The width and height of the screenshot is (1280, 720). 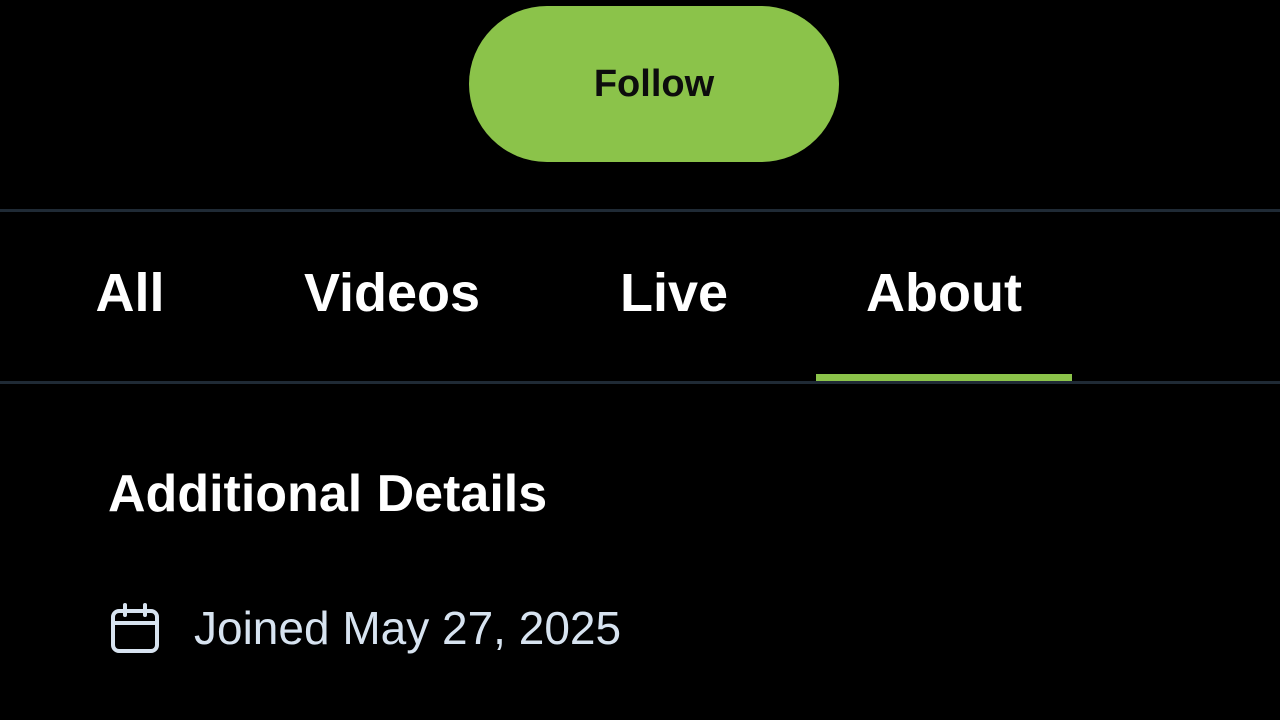 What do you see at coordinates (328, 494) in the screenshot?
I see `additional-details-heading: Additional Details` at bounding box center [328, 494].